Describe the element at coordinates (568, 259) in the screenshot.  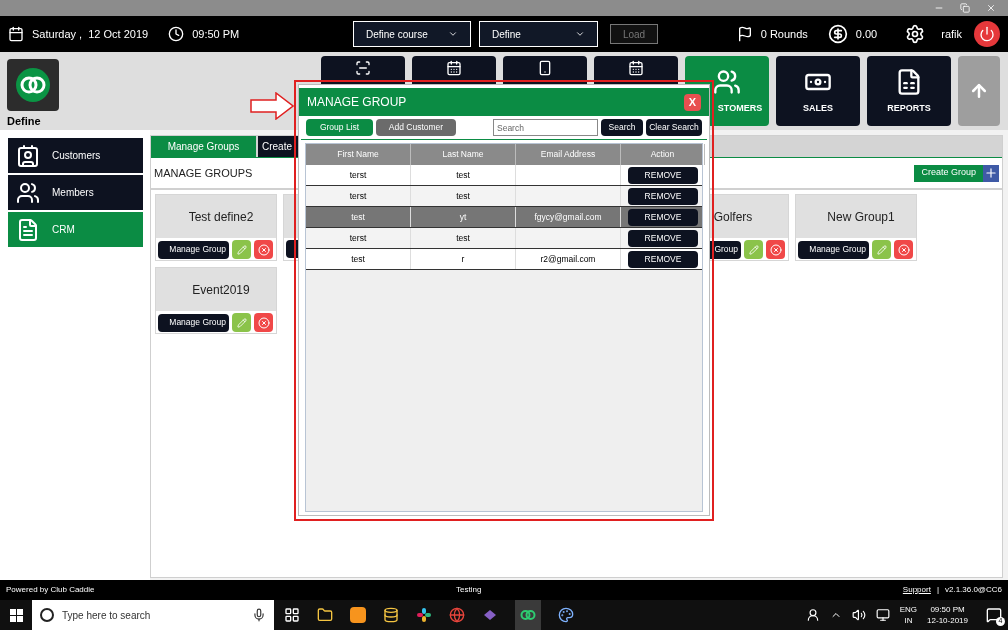
I see `table-cell: r2@gmail.com` at that location.